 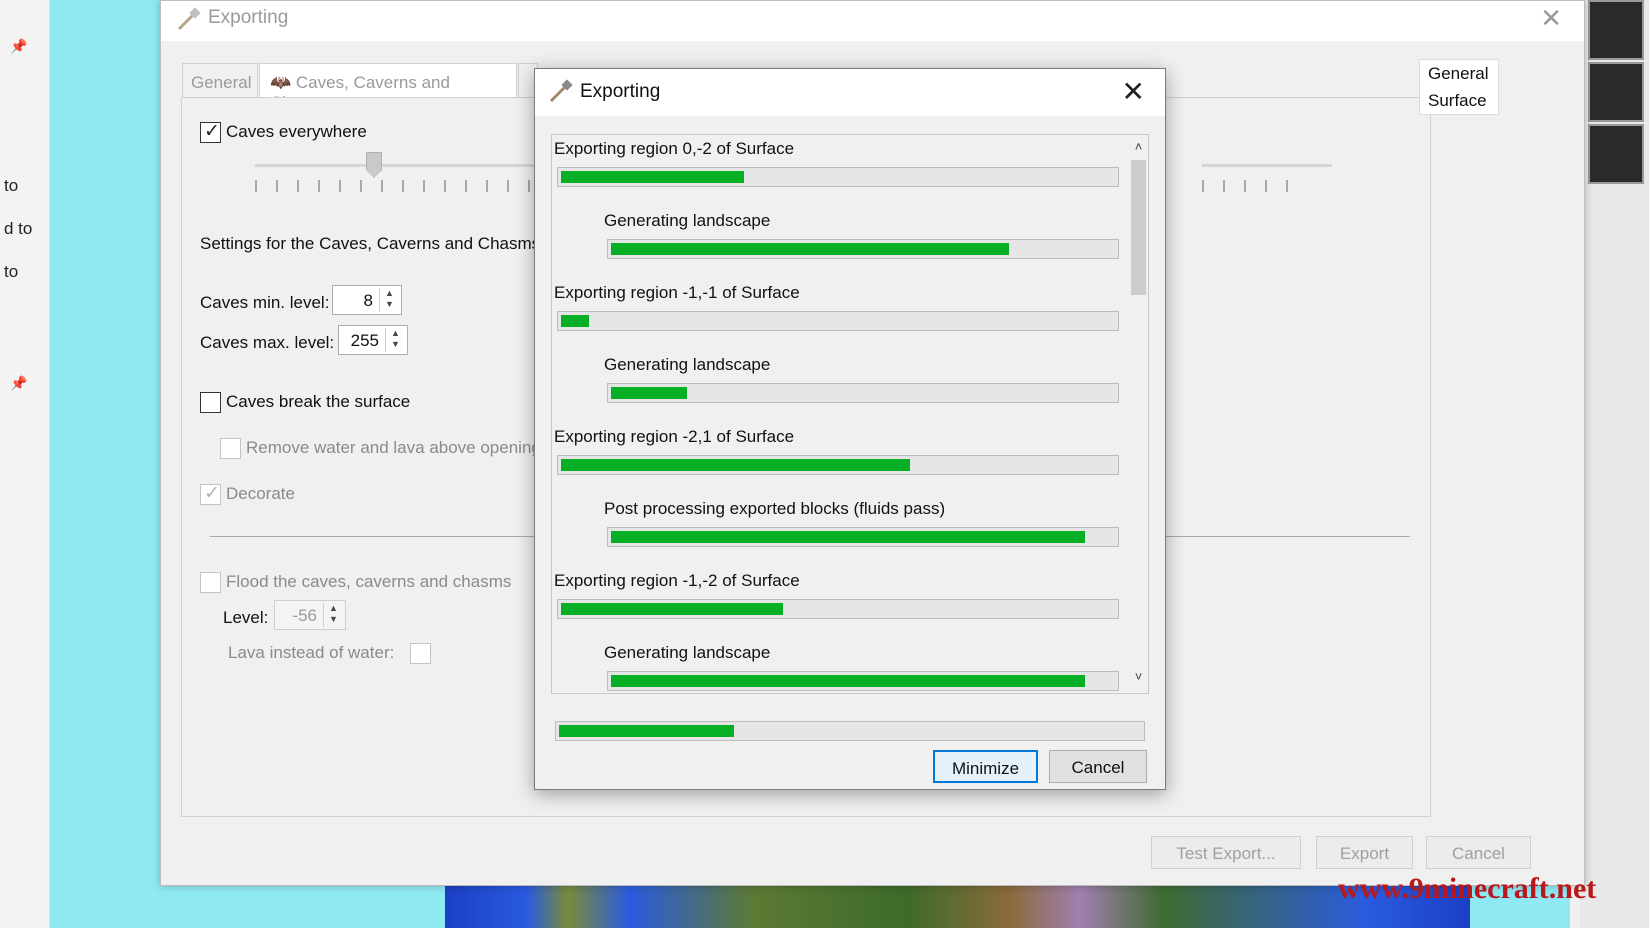 I want to click on chevron-up-icon: ˄, so click(x=1138, y=149).